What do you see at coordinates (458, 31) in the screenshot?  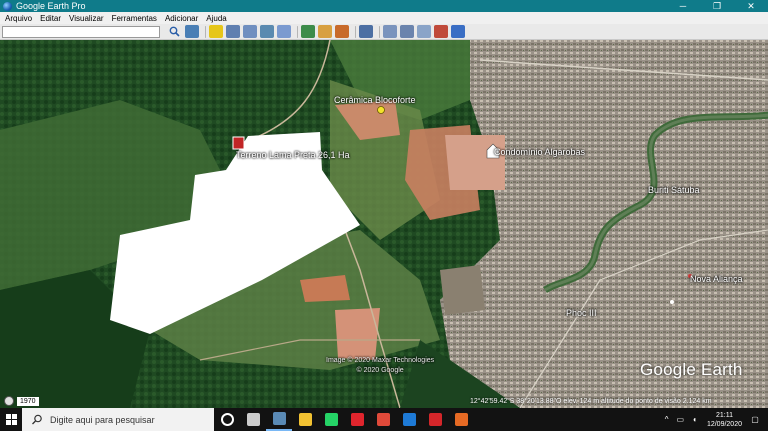 I see `earth-gallery-icon` at bounding box center [458, 31].